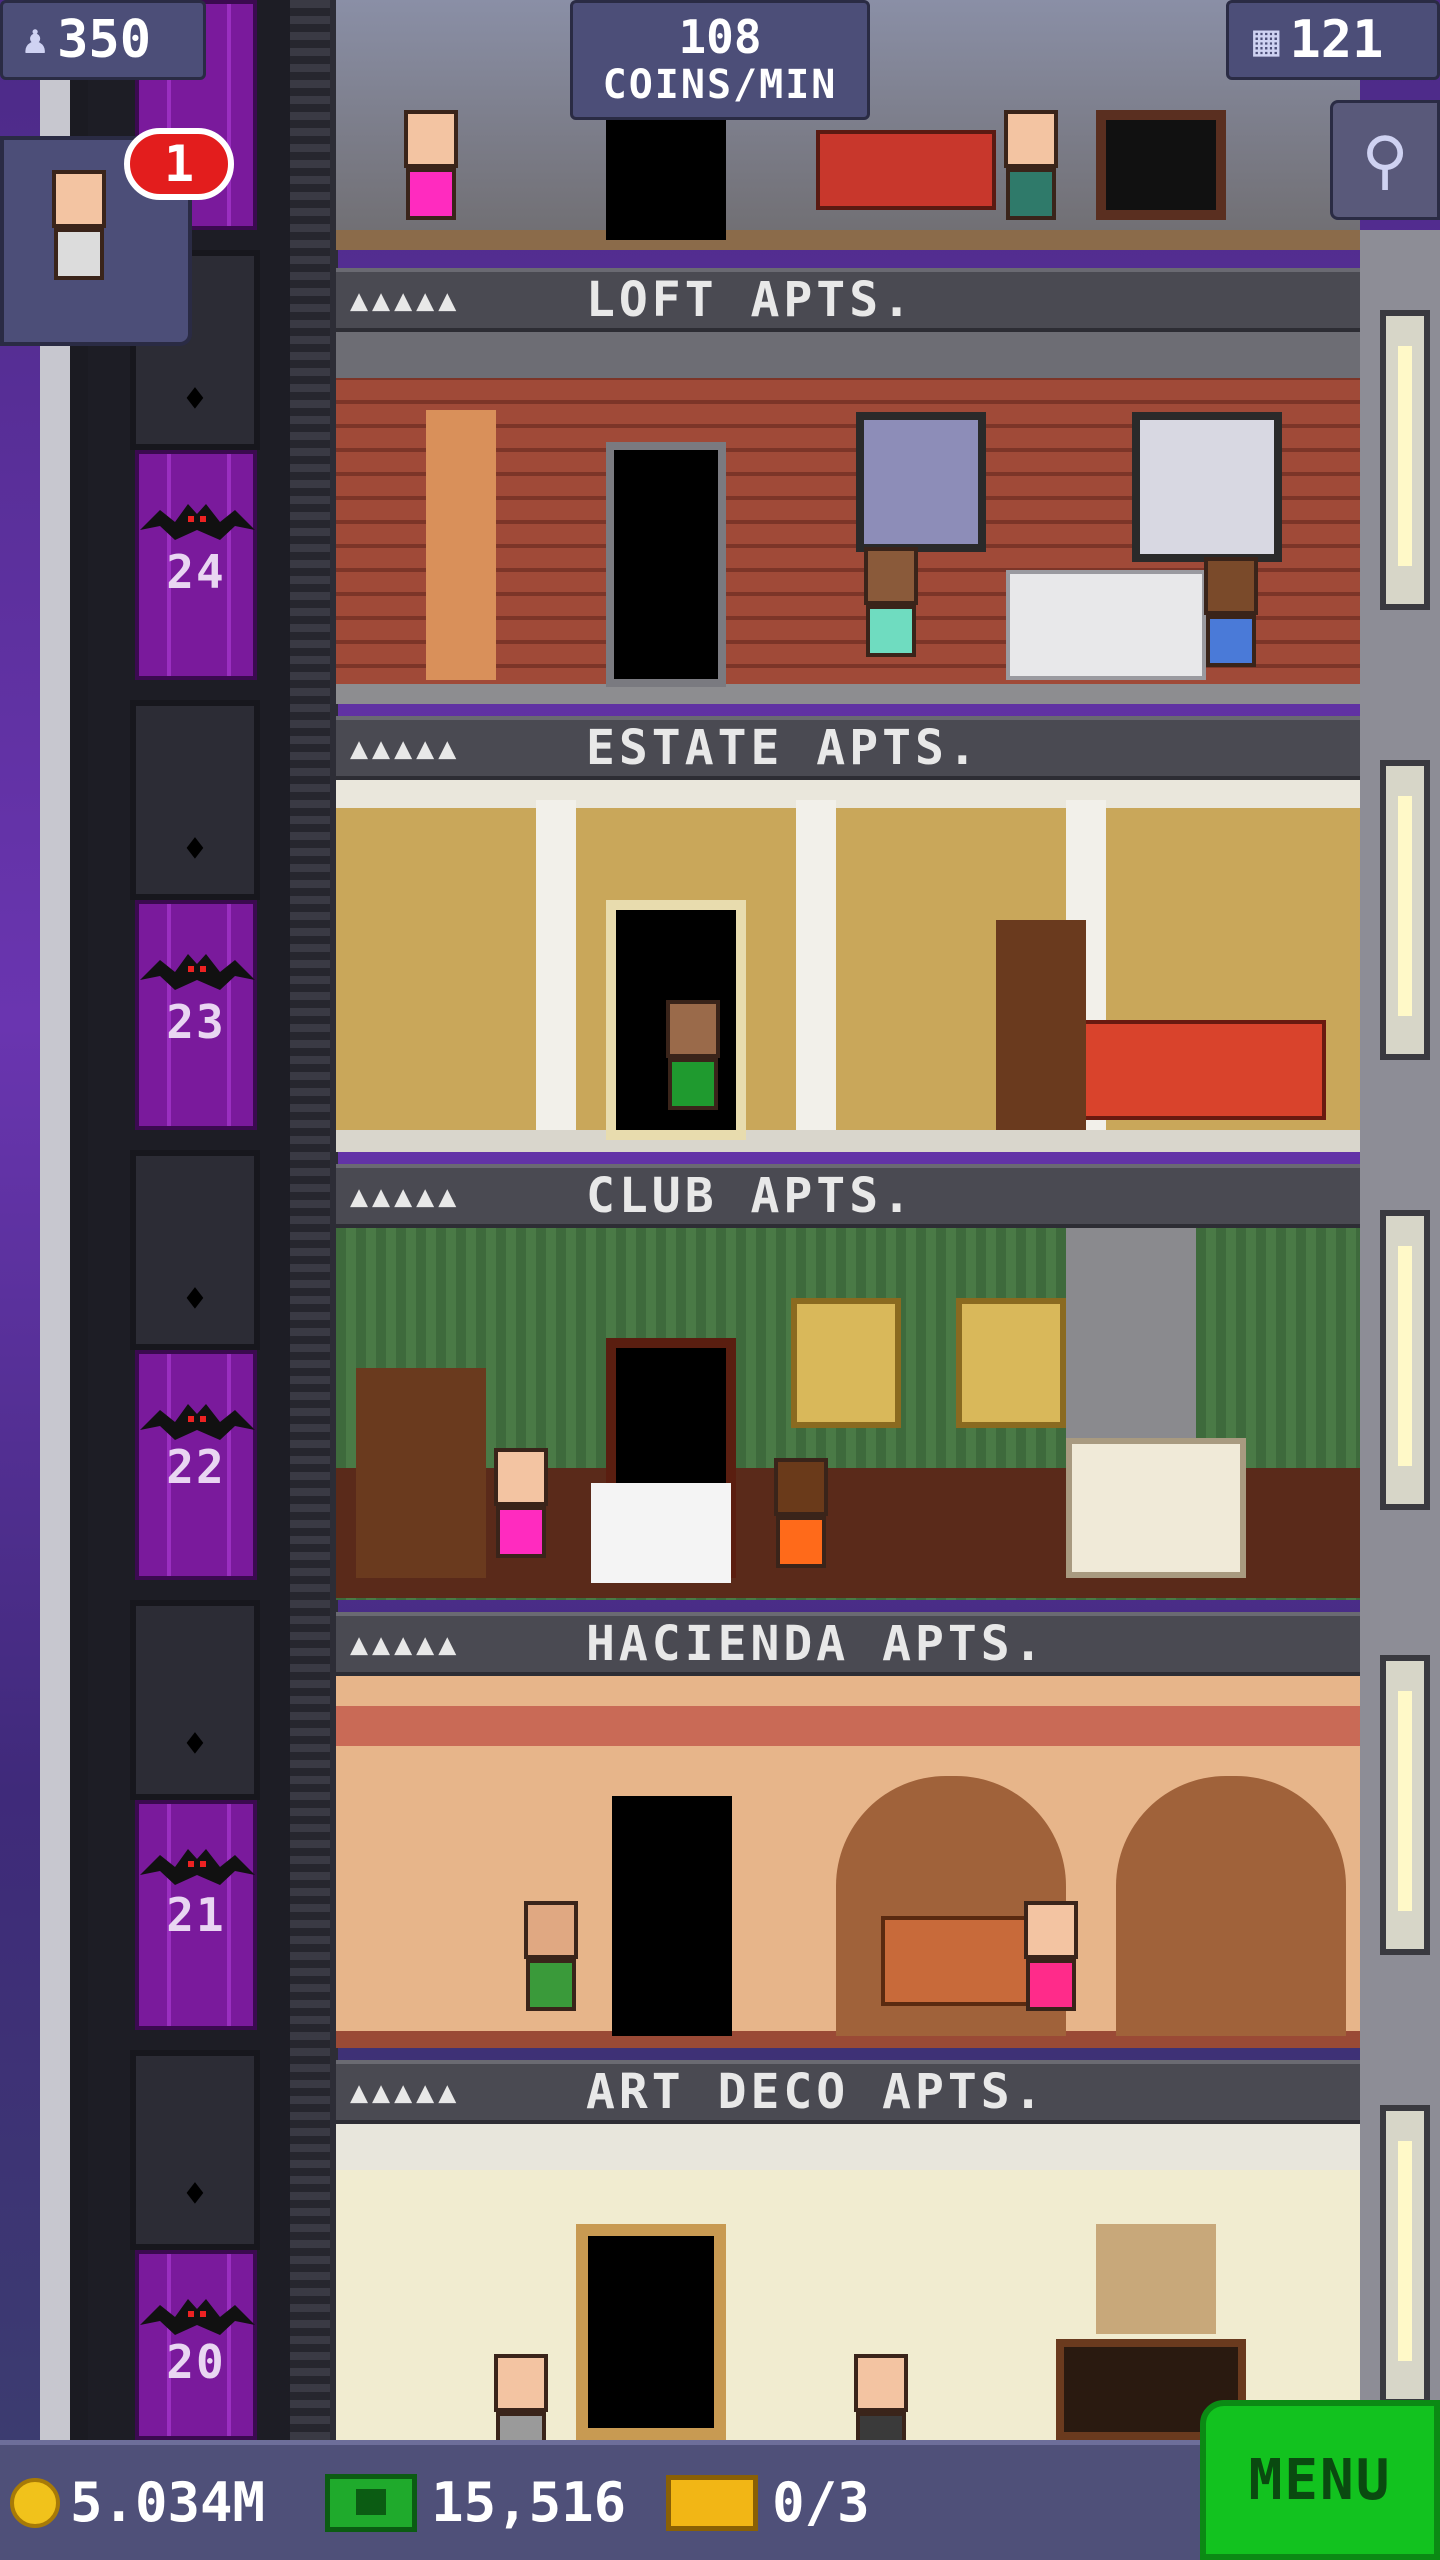  What do you see at coordinates (1041, 1025) in the screenshot?
I see `bookshelf` at bounding box center [1041, 1025].